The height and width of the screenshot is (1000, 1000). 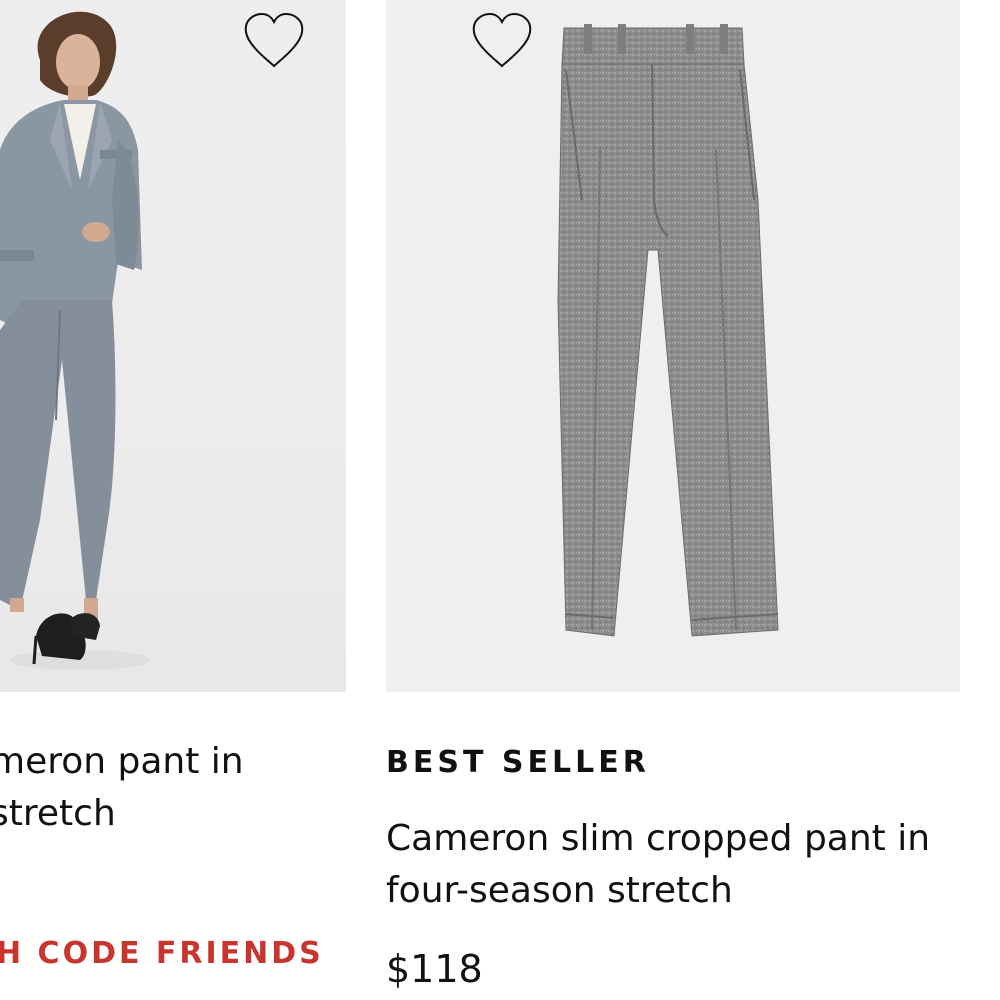 What do you see at coordinates (668, 330) in the screenshot?
I see `gray-trousers-photo` at bounding box center [668, 330].